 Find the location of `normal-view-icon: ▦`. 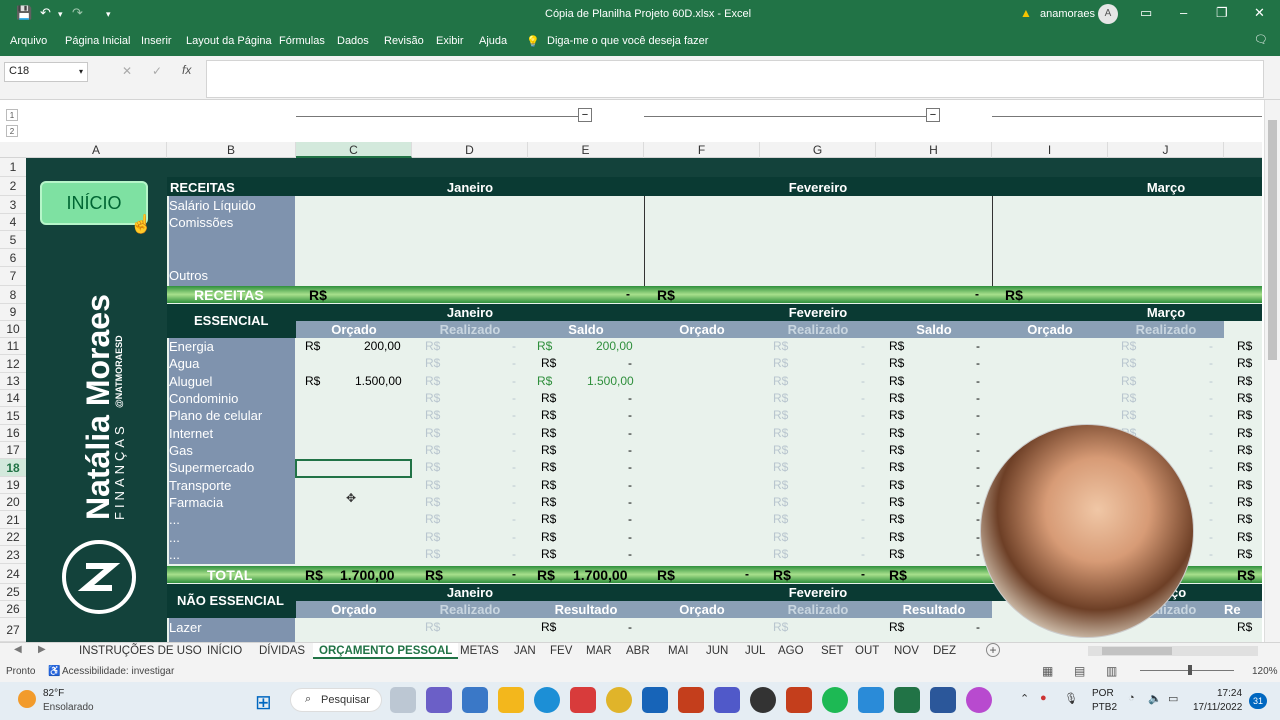

normal-view-icon: ▦ is located at coordinates (1047, 671).